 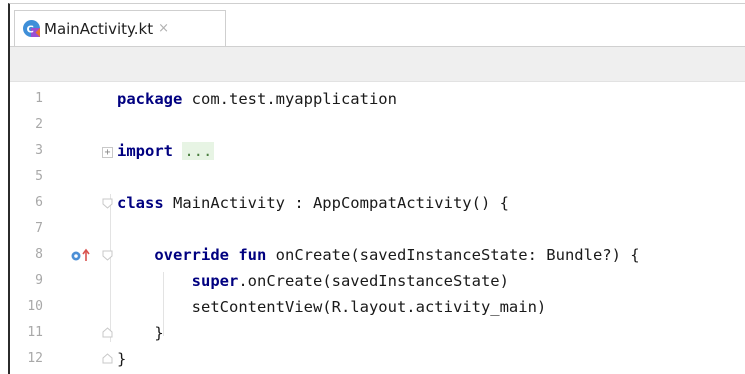 I want to click on keyword-package: package, so click(x=150, y=99).